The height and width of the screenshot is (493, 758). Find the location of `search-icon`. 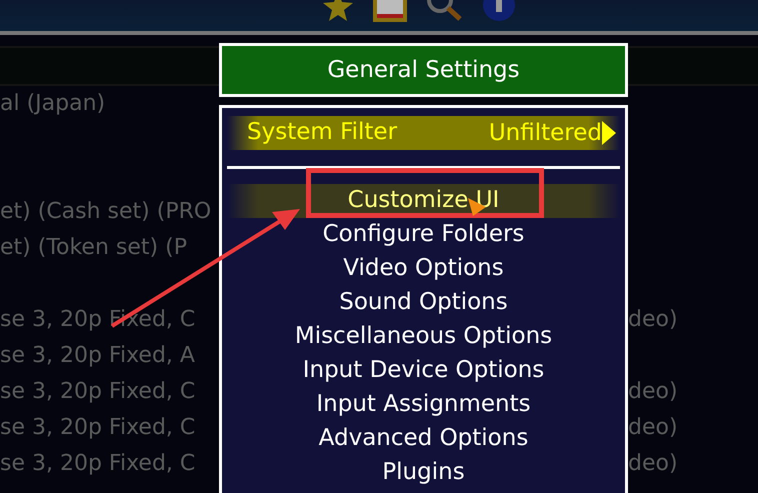

search-icon is located at coordinates (445, 11).